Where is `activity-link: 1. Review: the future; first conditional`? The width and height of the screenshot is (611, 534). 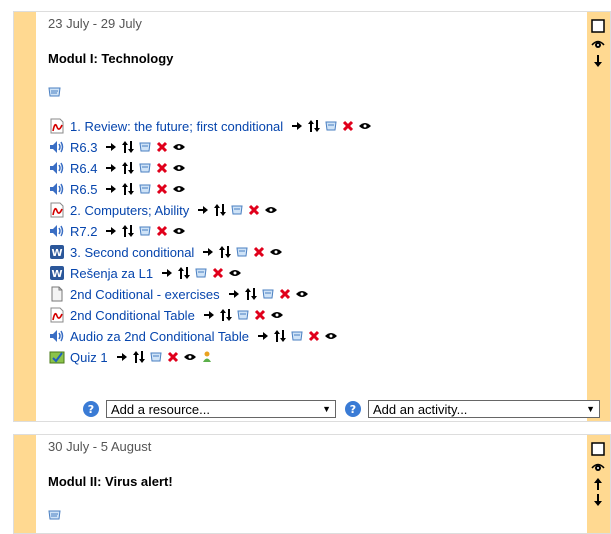 activity-link: 1. Review: the future; first conditional is located at coordinates (176, 126).